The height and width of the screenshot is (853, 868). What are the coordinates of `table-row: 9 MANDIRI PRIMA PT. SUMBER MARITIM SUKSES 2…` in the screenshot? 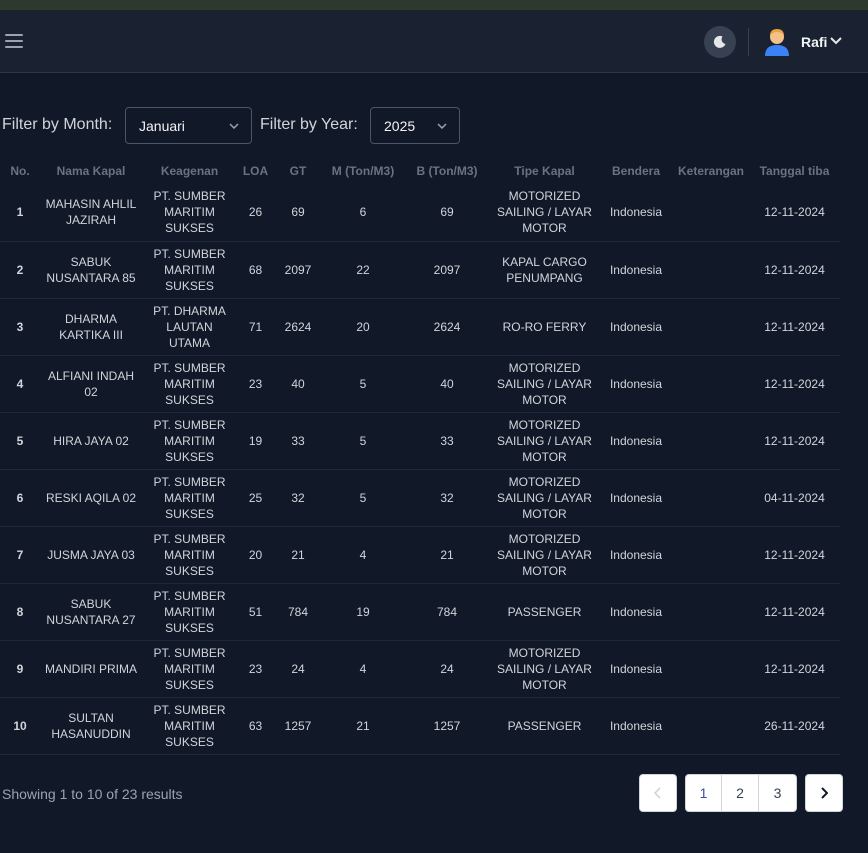 It's located at (420, 669).